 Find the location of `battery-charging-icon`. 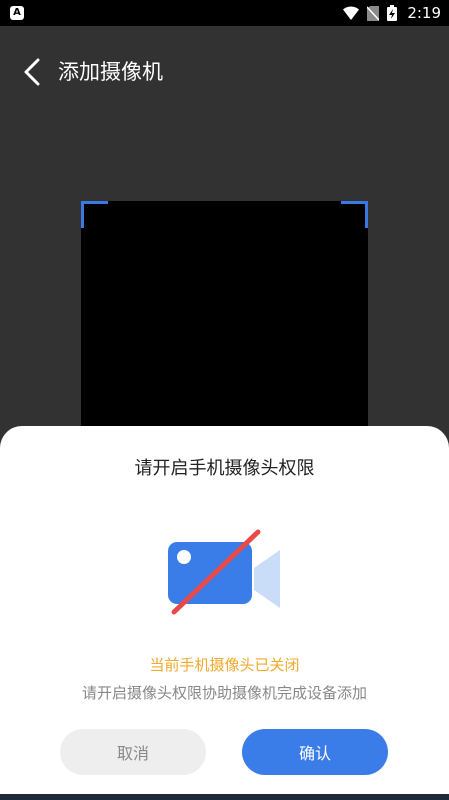

battery-charging-icon is located at coordinates (392, 13).